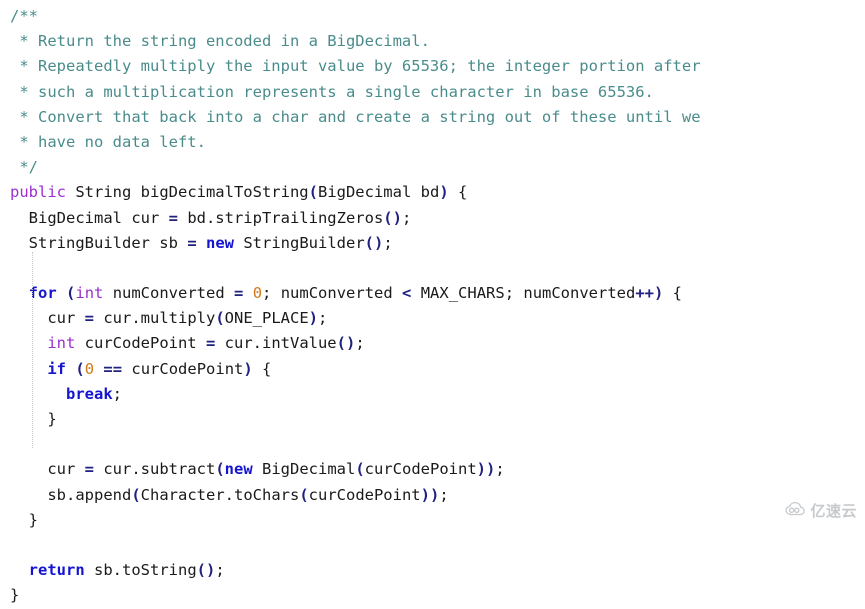 Image resolution: width=865 pixels, height=609 pixels. I want to click on code-token-plain: }, so click(33, 419).